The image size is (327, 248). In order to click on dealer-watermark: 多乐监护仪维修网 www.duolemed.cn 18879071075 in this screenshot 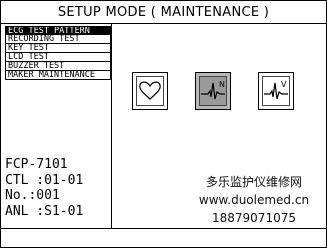, I will do `click(254, 200)`.